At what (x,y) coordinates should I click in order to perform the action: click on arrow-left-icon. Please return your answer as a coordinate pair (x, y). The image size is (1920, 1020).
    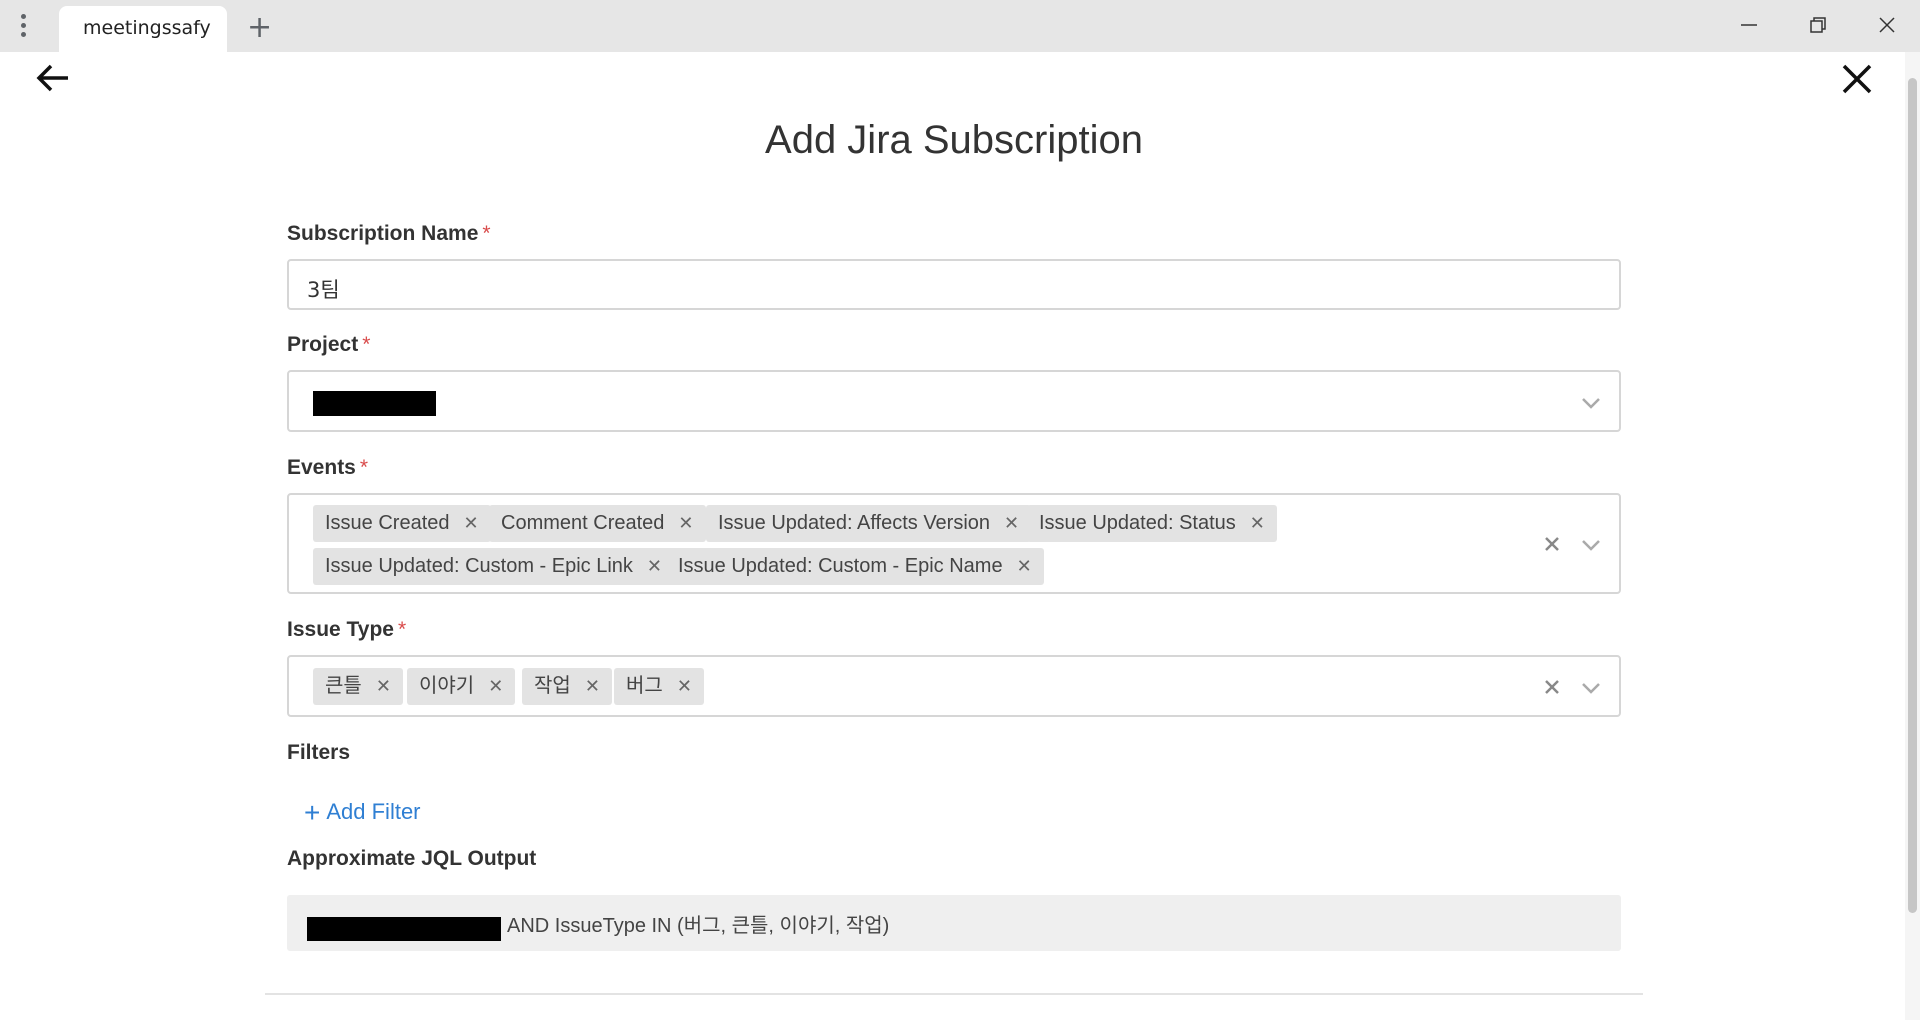
    Looking at the image, I should click on (54, 80).